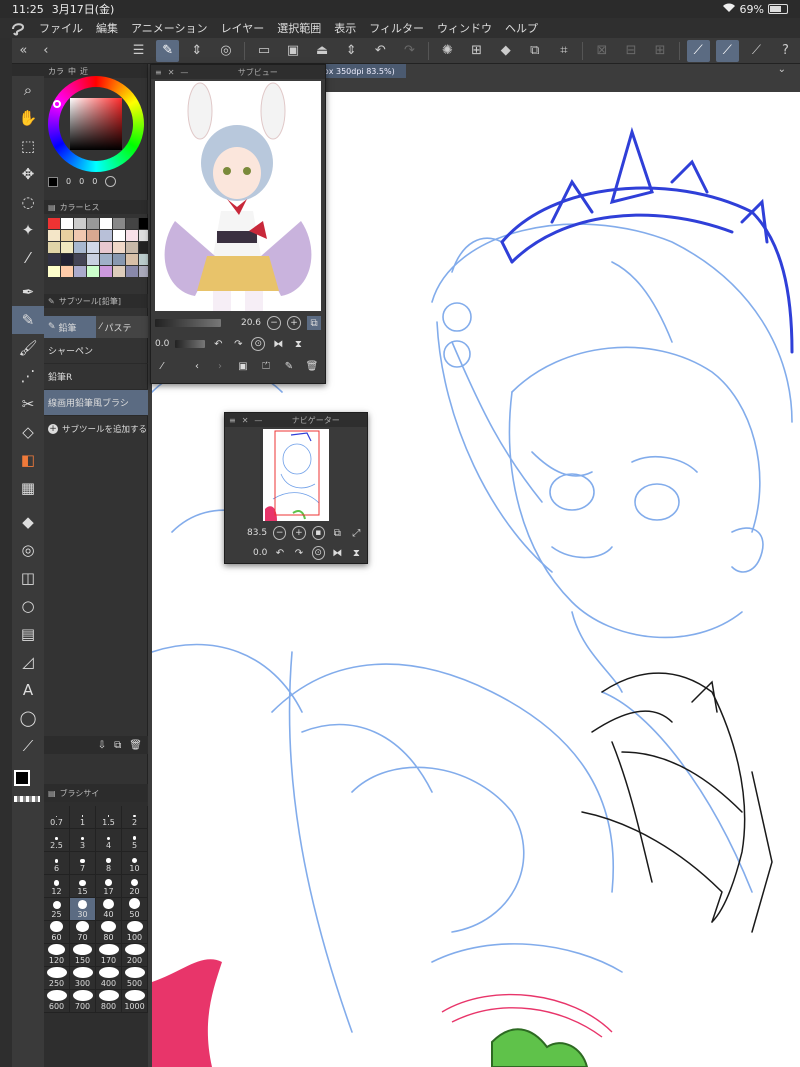 The width and height of the screenshot is (800, 1067). Describe the element at coordinates (57, 955) in the screenshot. I see `brush-size-option: 120` at that location.